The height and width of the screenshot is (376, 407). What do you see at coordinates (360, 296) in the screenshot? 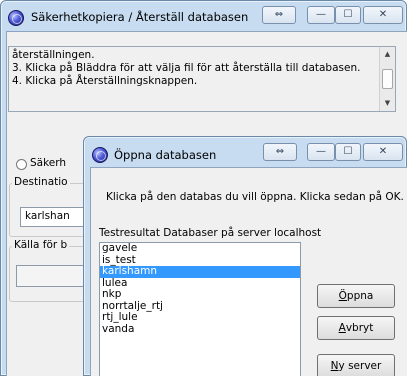
I see `open-button-label: ppna` at bounding box center [360, 296].